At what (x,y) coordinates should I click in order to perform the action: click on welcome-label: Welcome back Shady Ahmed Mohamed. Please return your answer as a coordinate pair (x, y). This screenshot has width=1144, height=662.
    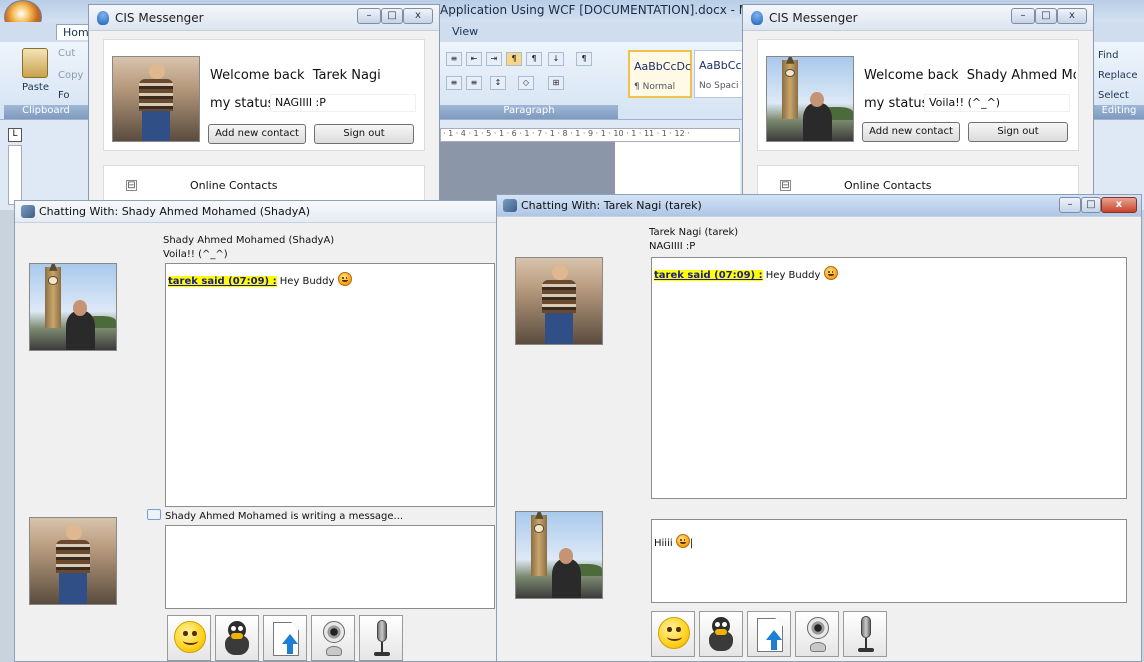
    Looking at the image, I should click on (970, 75).